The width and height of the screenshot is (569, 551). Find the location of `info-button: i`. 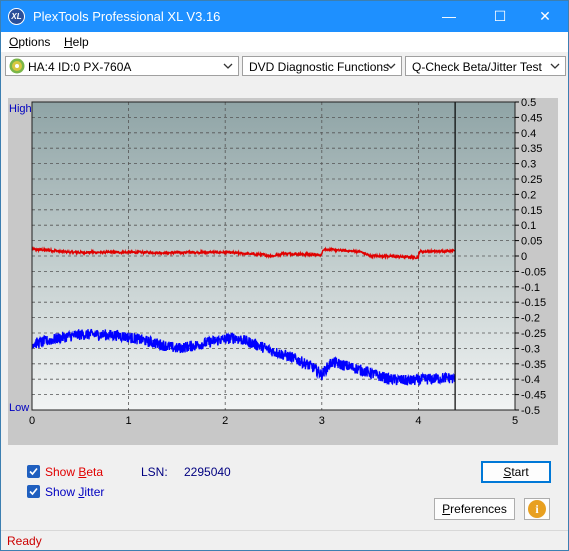

info-button: i is located at coordinates (537, 509).